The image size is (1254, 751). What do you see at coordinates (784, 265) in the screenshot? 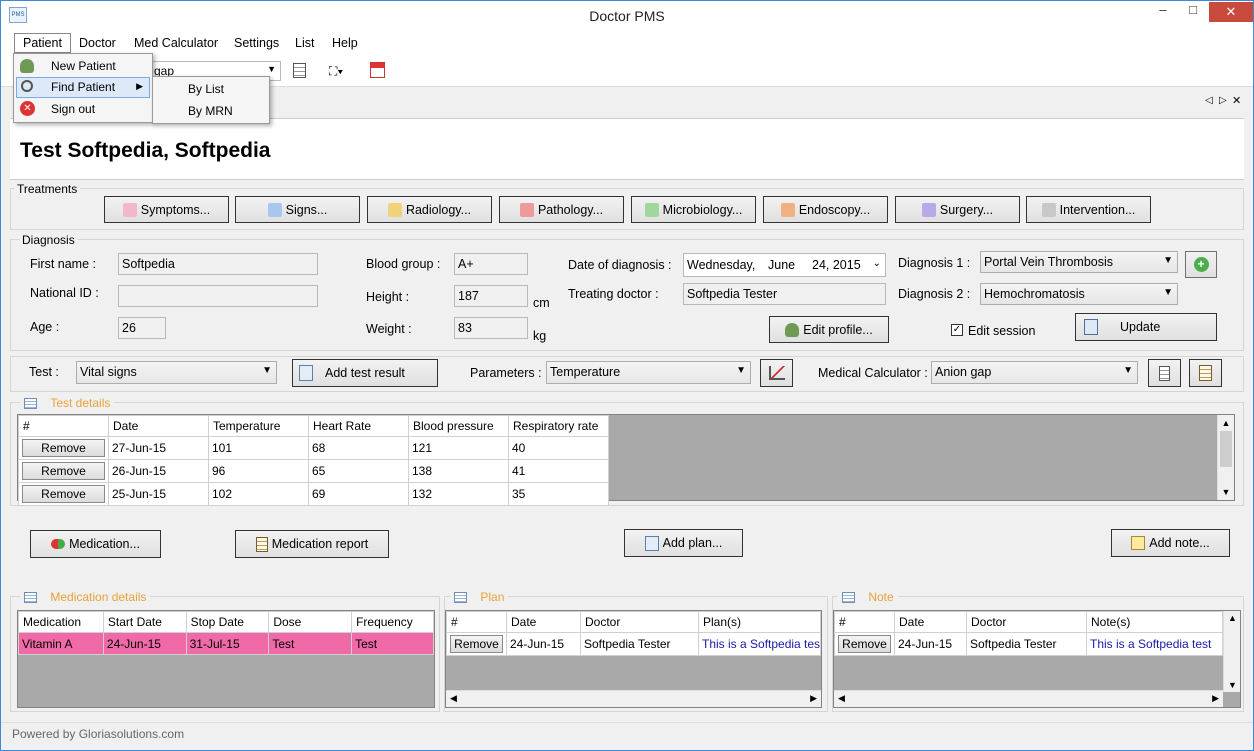
I see `date-of-diagnosis-picker: Wednesday, June 24, 2015 ⌄` at bounding box center [784, 265].